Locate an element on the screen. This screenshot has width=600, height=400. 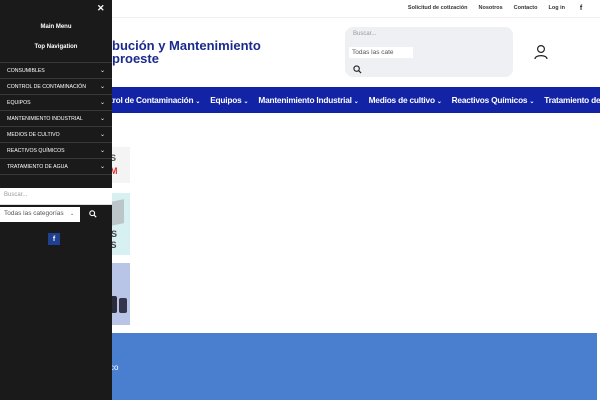
site-brand: bución y Mantenimiento proeste is located at coordinates (186, 52).